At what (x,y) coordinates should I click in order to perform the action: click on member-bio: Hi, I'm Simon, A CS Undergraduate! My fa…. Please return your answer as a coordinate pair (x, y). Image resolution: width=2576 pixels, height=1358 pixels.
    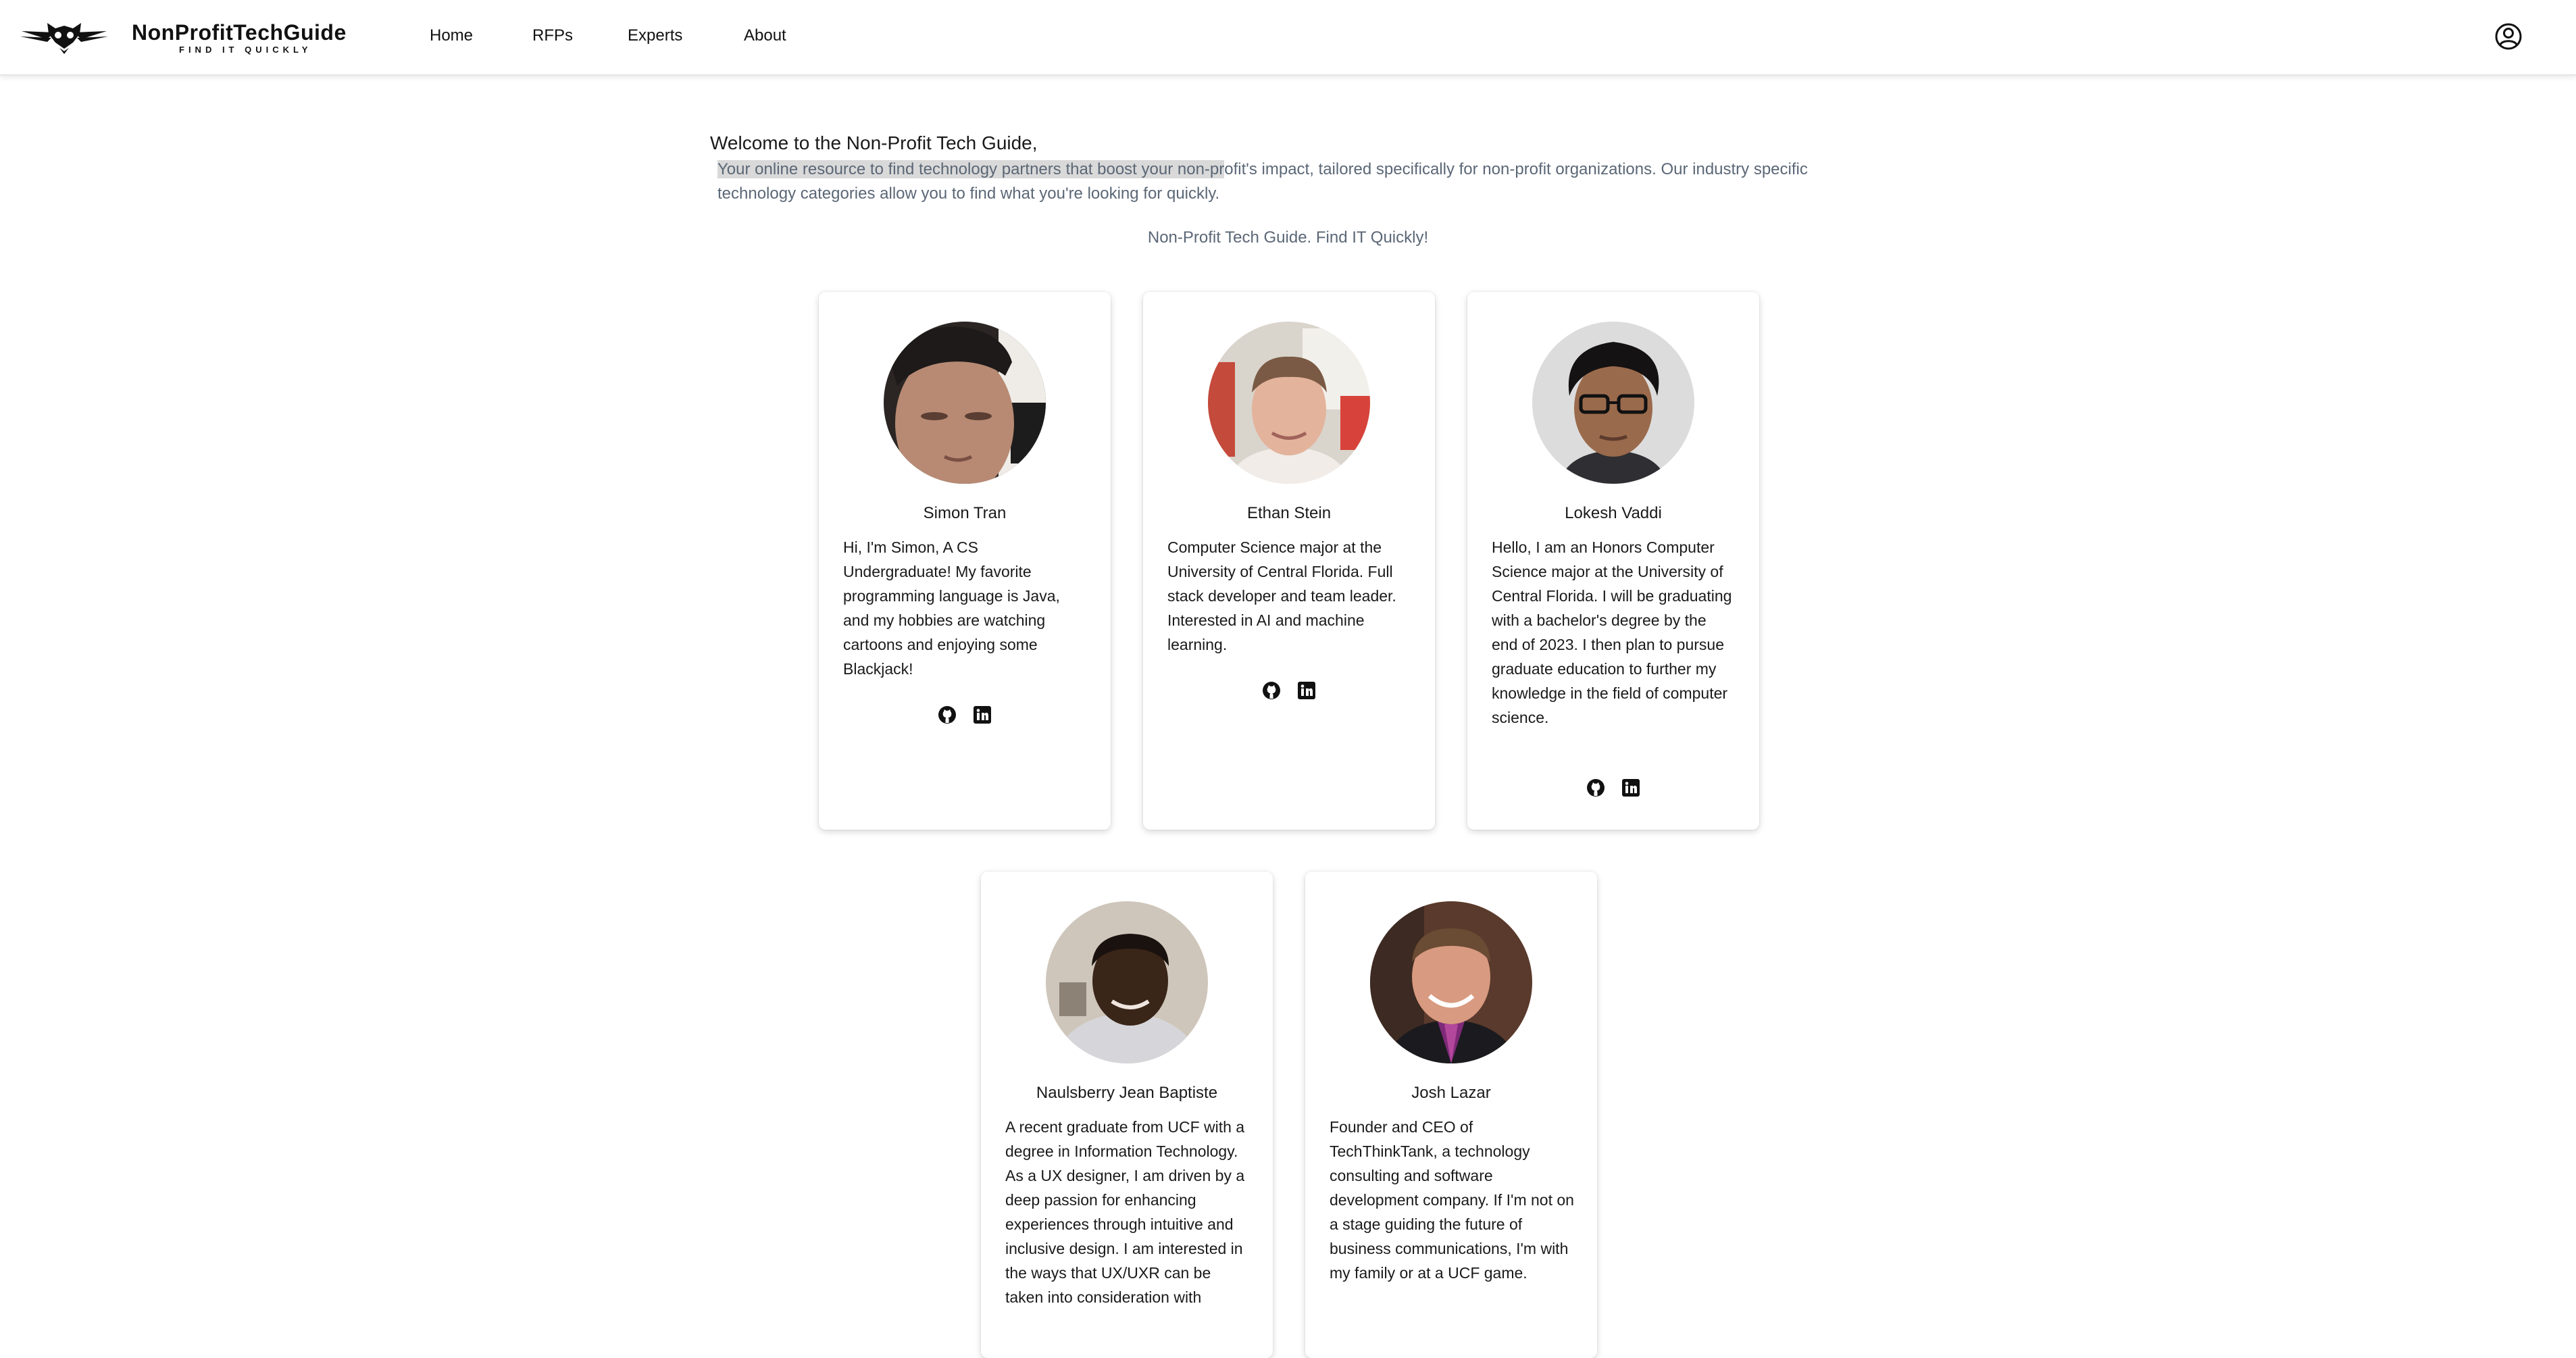
    Looking at the image, I should click on (951, 608).